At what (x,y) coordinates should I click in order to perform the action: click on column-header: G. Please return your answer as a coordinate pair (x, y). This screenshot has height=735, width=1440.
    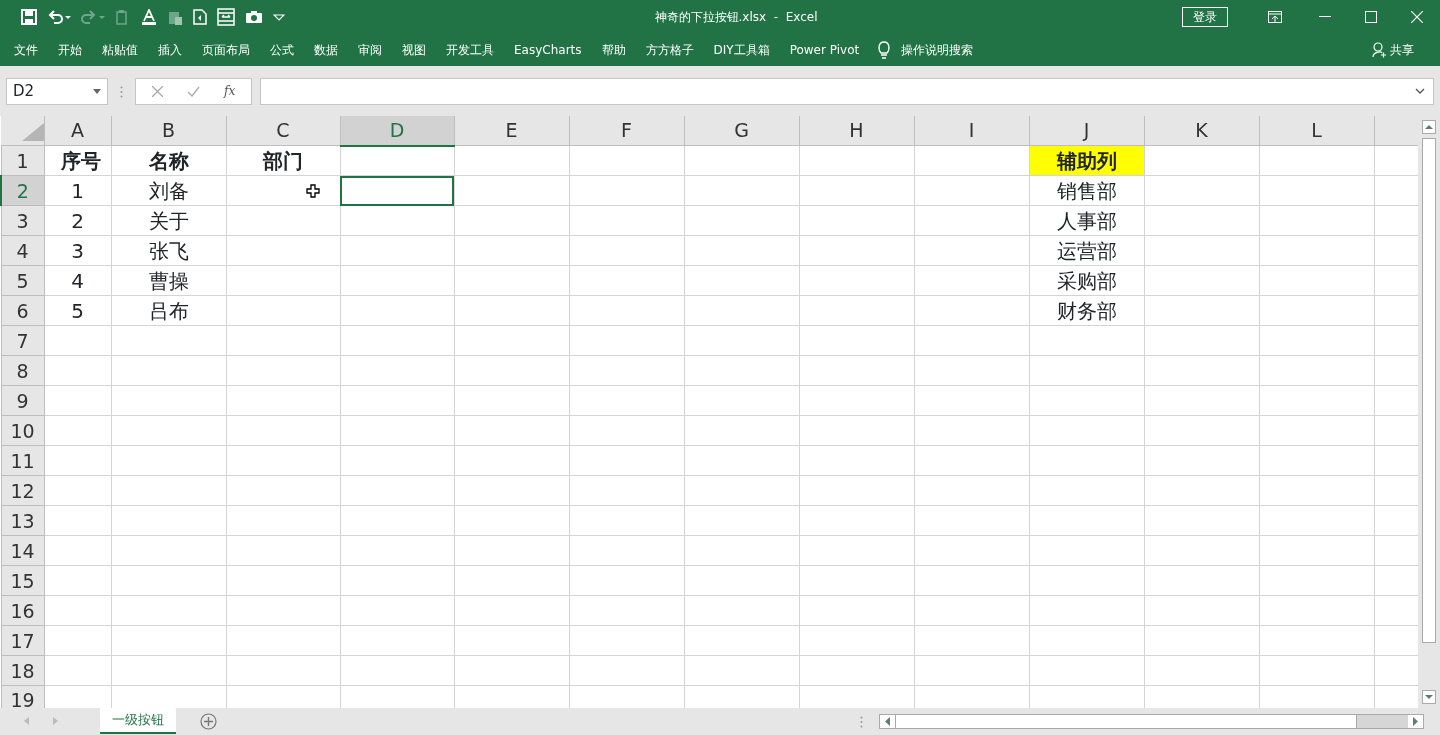
    Looking at the image, I should click on (741, 131).